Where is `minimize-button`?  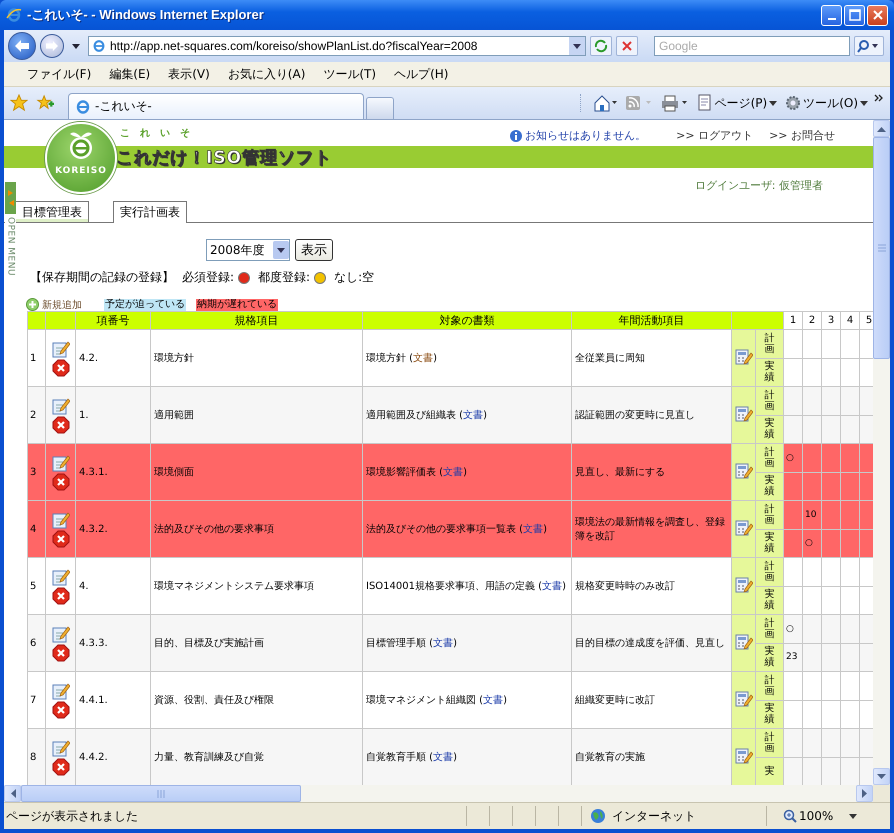
minimize-button is located at coordinates (831, 15).